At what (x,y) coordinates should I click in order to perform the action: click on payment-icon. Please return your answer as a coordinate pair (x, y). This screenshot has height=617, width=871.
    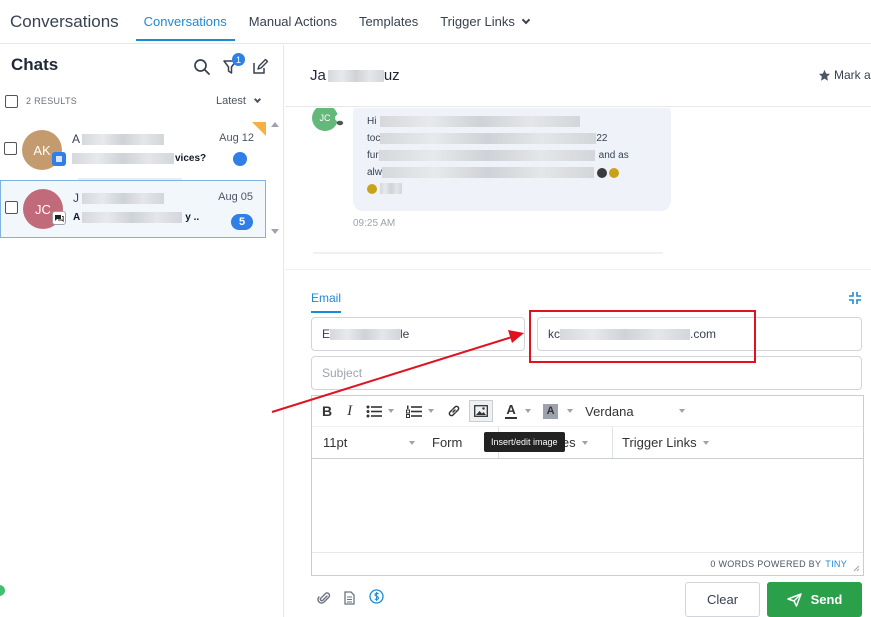
    Looking at the image, I should click on (376, 596).